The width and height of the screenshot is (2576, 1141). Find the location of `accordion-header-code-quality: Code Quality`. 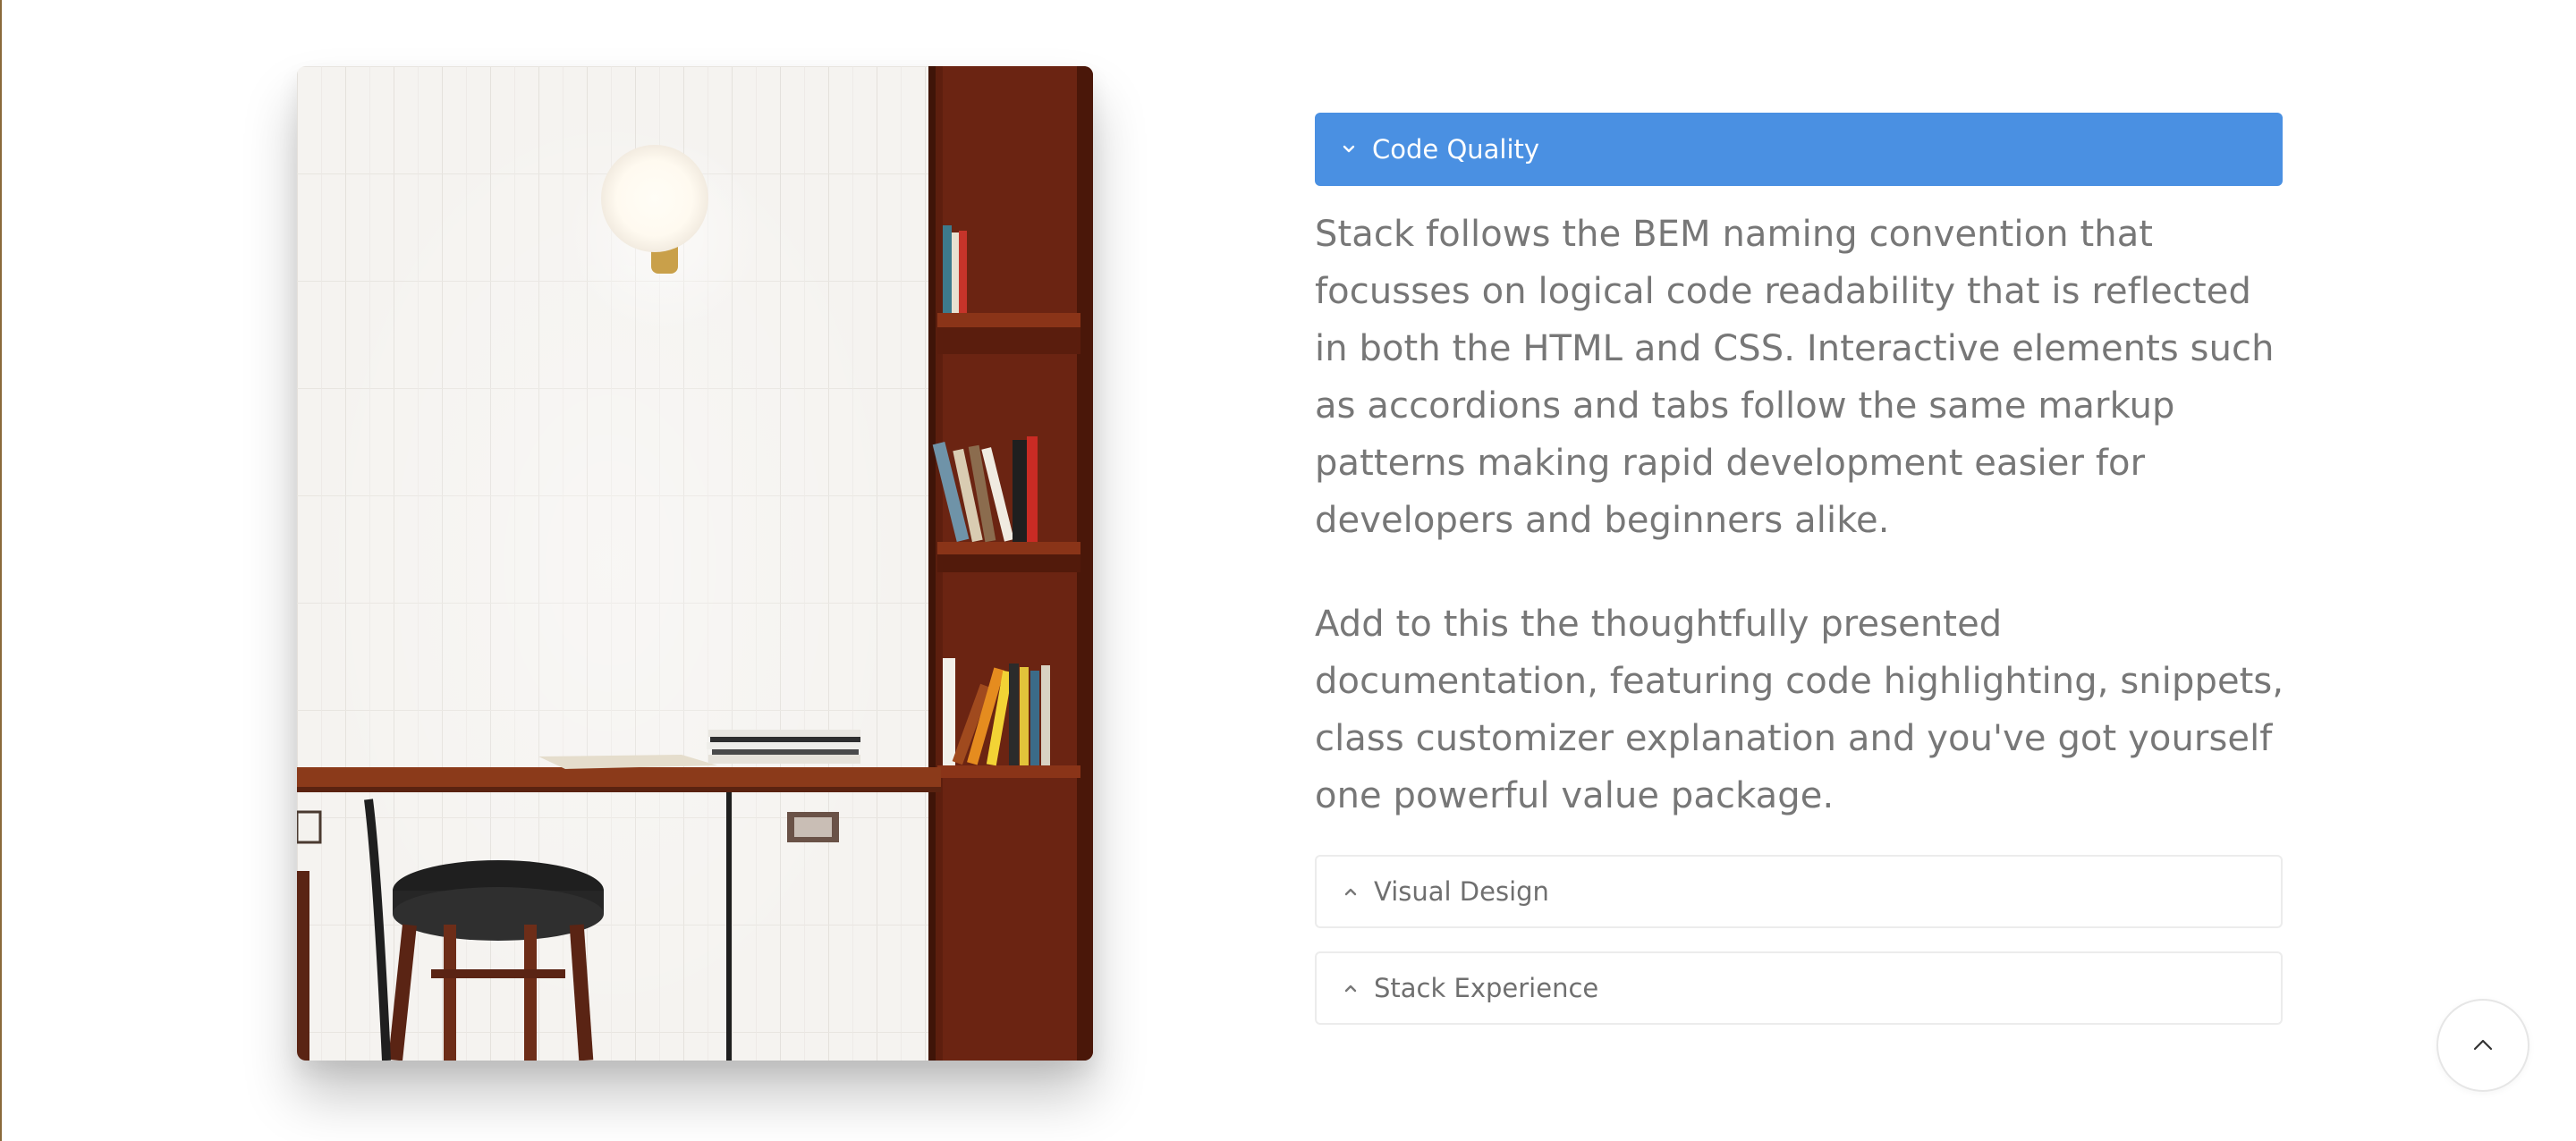

accordion-header-code-quality: Code Quality is located at coordinates (1799, 150).